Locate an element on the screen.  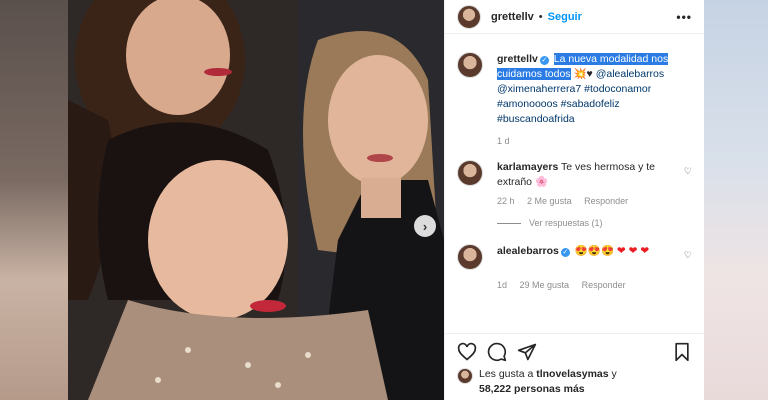
comment-meta: 22 h 2 Me gusta Responder is located at coordinates (594, 201).